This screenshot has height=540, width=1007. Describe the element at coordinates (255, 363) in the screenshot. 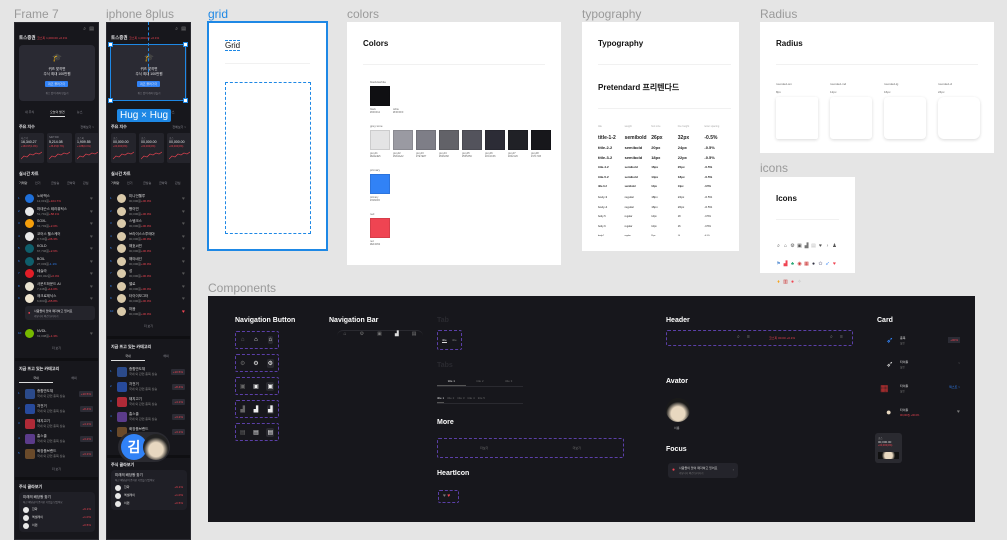

I see `nav-button-gear-icon: ⚙` at that location.